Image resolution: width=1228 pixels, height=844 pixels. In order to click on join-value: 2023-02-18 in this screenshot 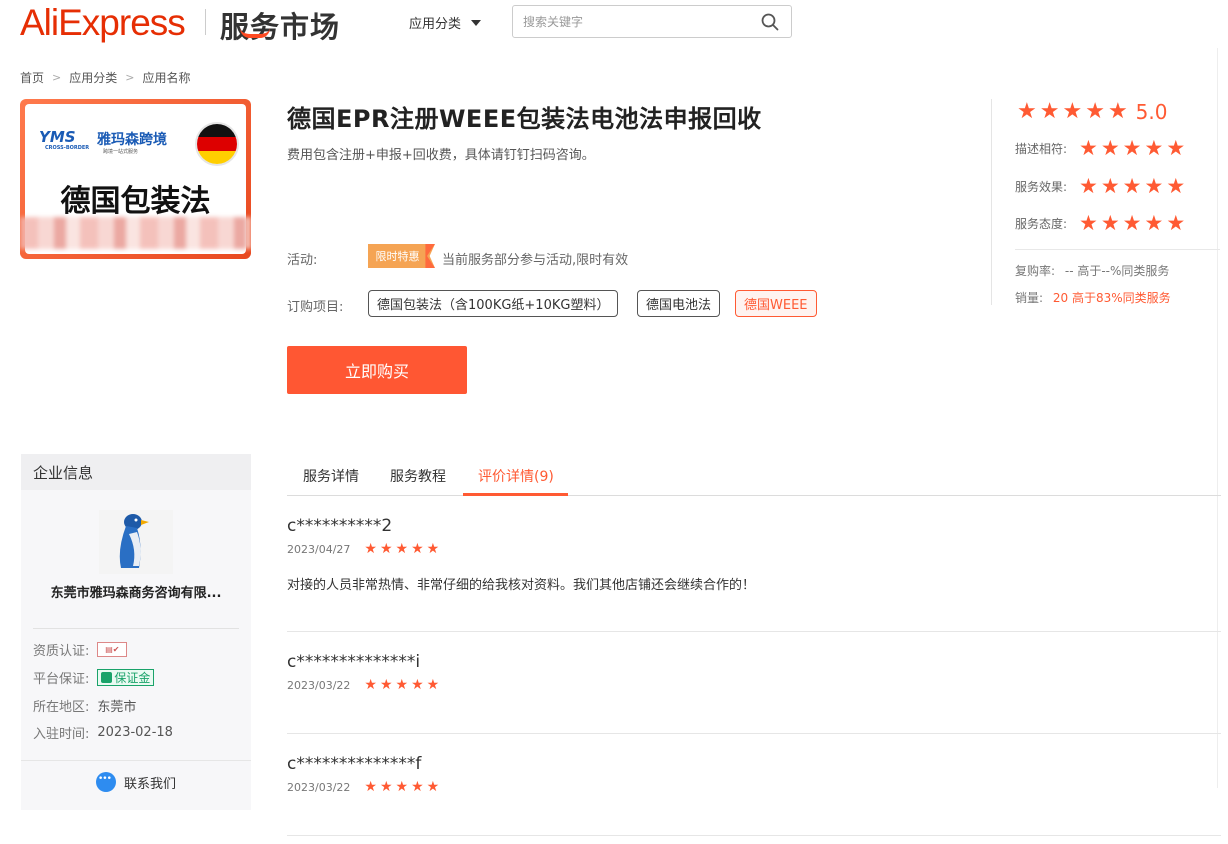, I will do `click(135, 732)`.